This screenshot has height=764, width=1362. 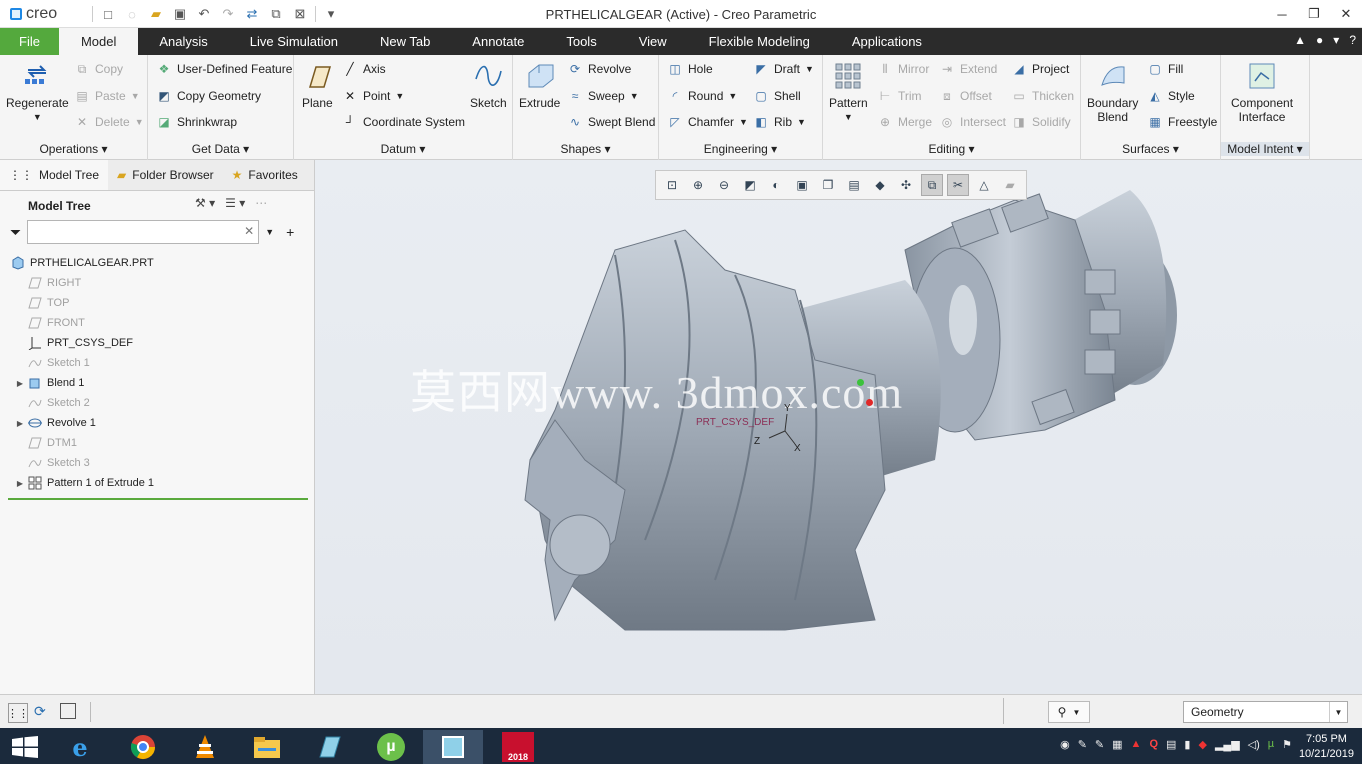 I want to click on selection-filter-select: Geometry ▼, so click(x=1265, y=712).